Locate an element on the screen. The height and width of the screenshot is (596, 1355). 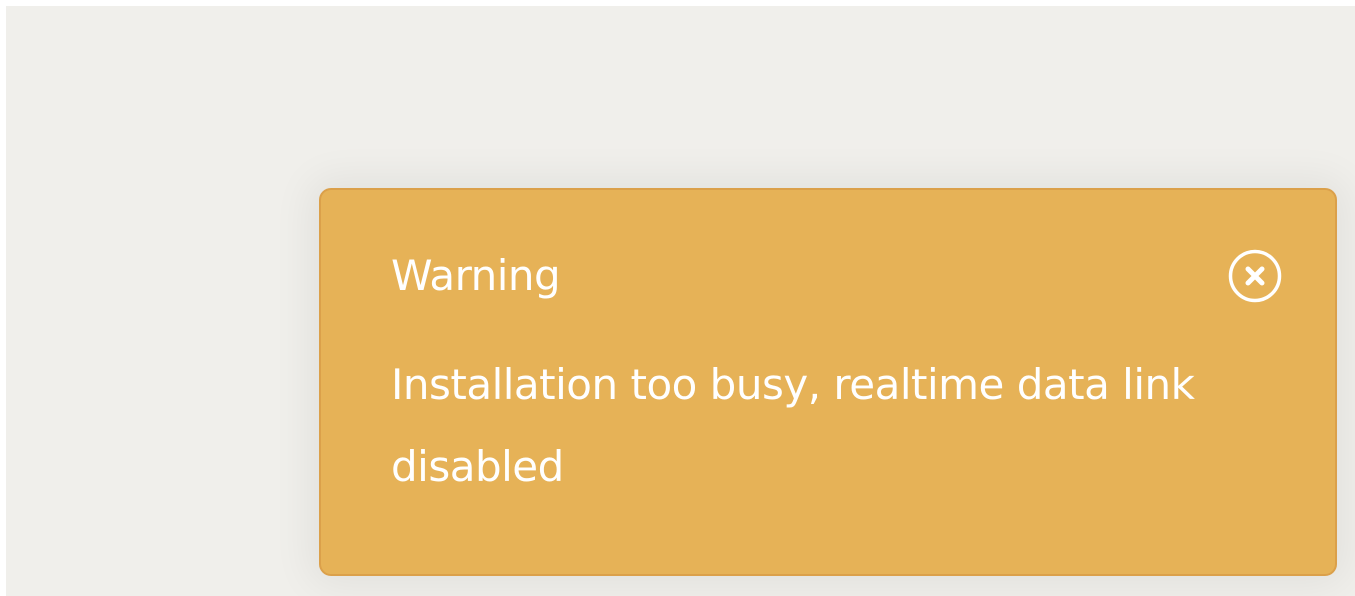
notification-title: Warning is located at coordinates (476, 275).